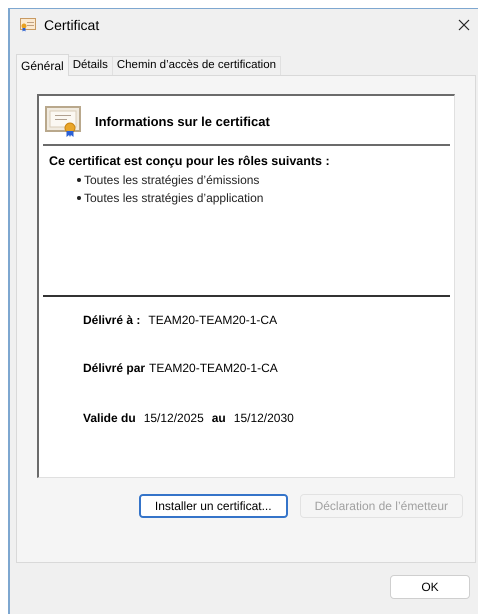 Image resolution: width=478 pixels, height=614 pixels. What do you see at coordinates (197, 65) in the screenshot?
I see `tab: Chemin d’accès de certification` at bounding box center [197, 65].